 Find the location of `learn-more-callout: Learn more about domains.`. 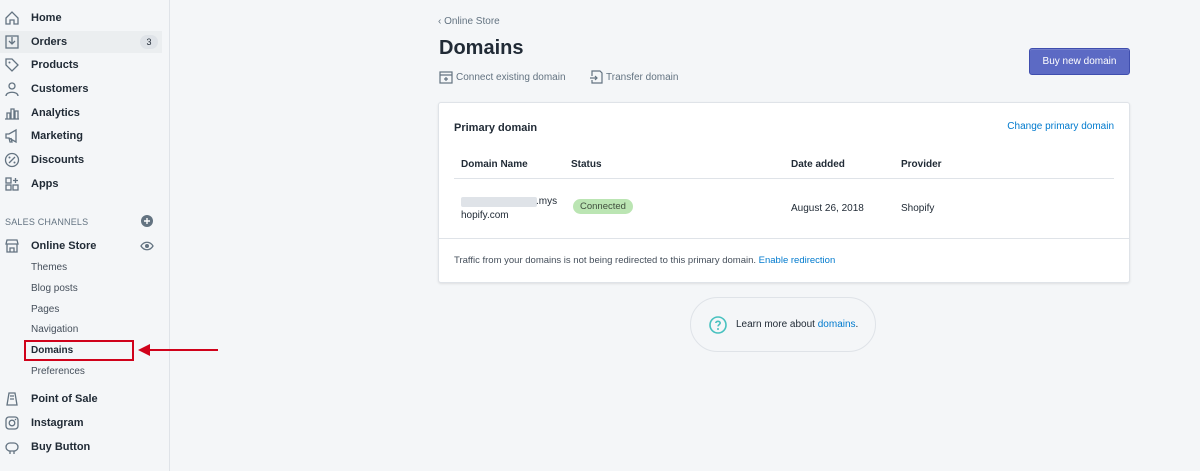

learn-more-callout: Learn more about domains. is located at coordinates (783, 324).